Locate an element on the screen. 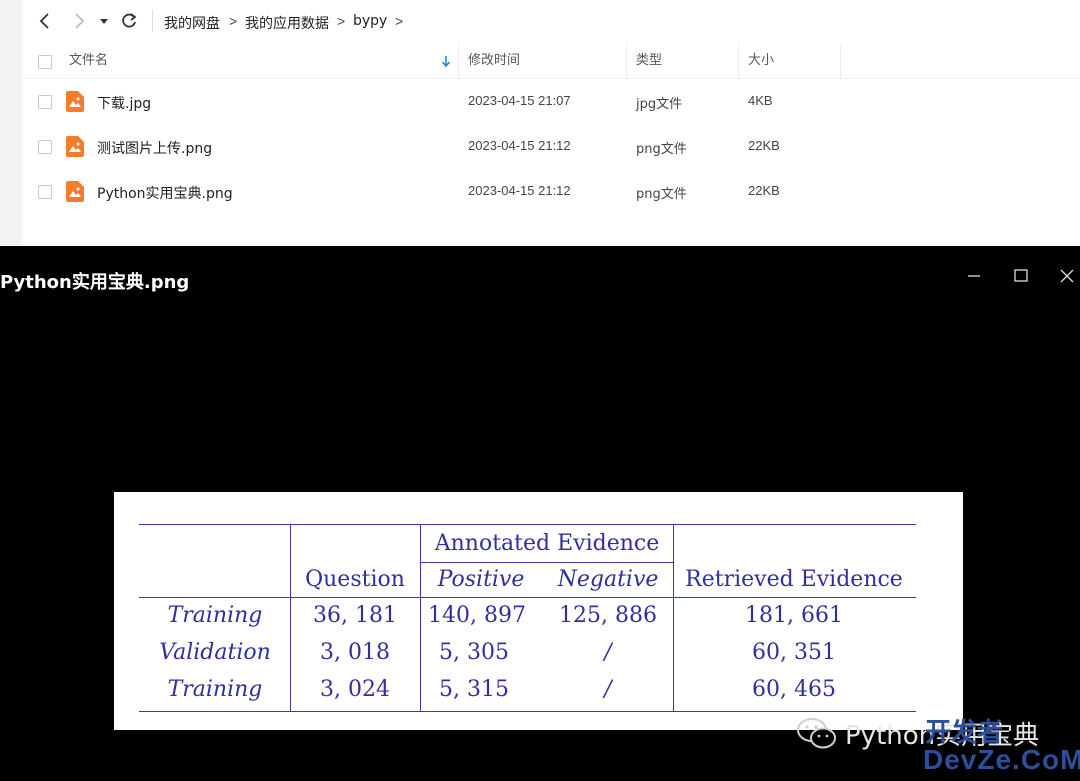  cell-question: 36, 181 is located at coordinates (355, 615).